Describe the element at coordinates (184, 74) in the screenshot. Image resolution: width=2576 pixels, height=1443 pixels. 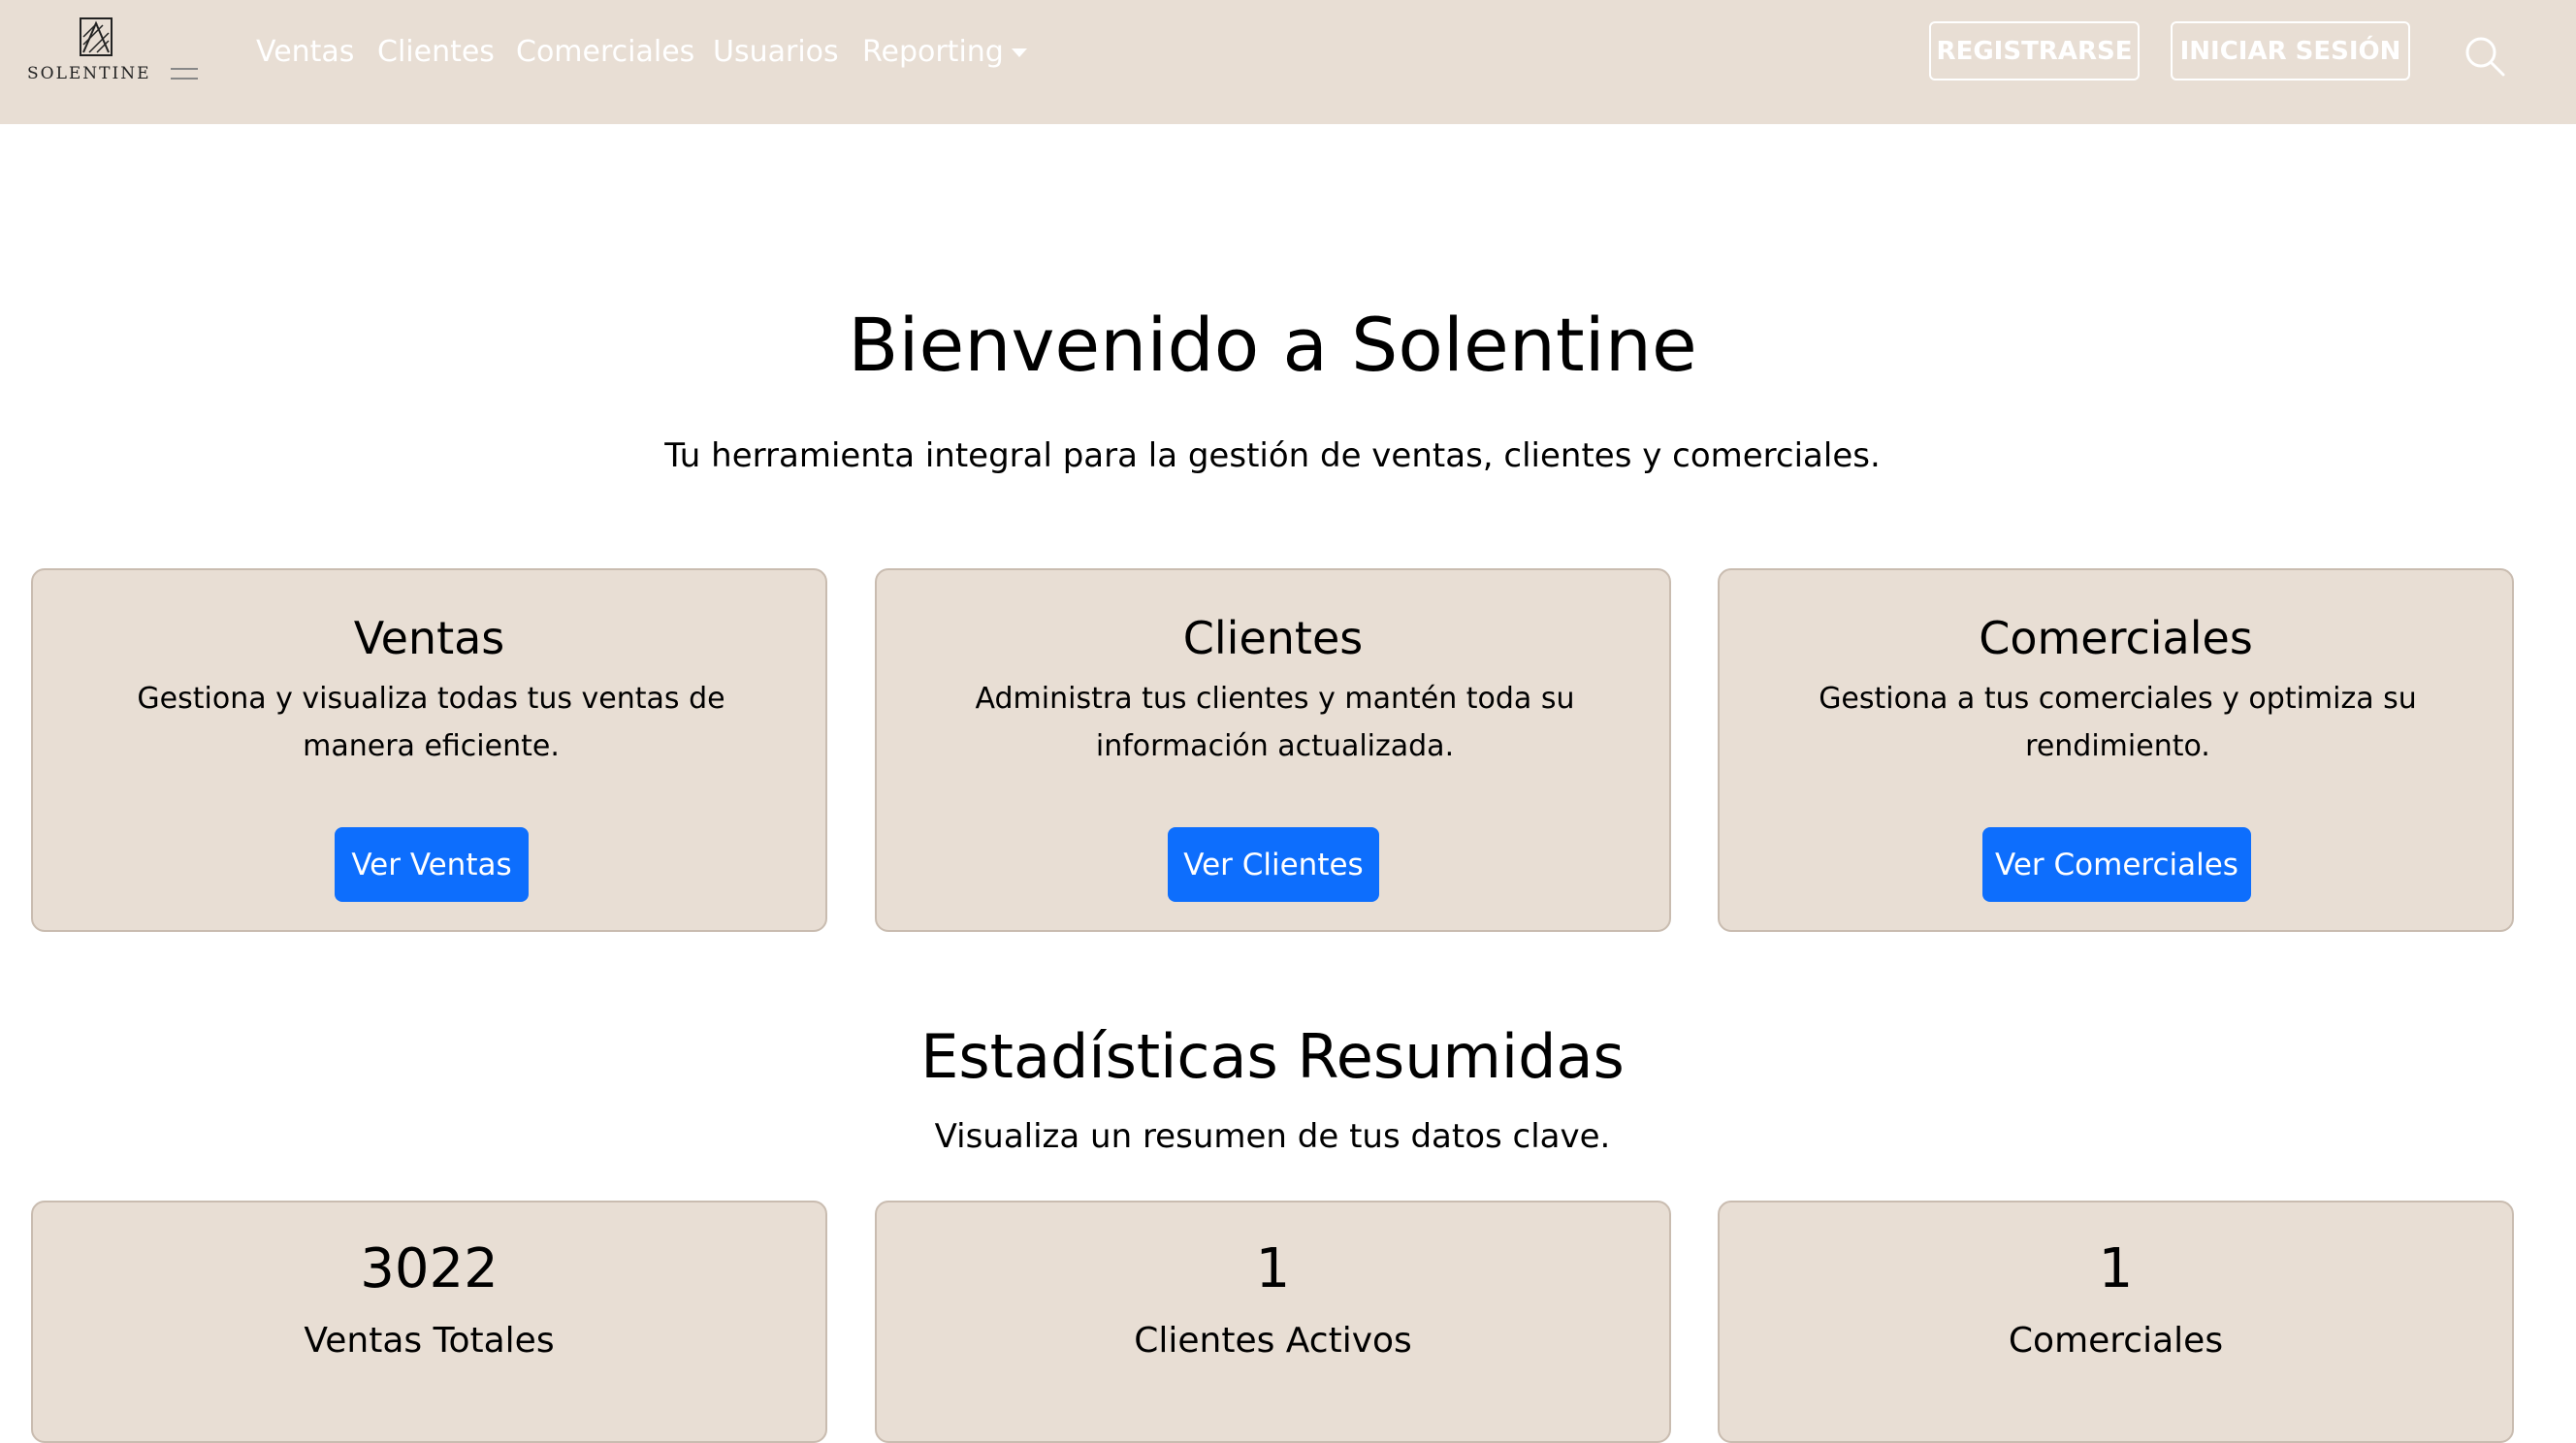
I see `logo-lines-icon` at that location.